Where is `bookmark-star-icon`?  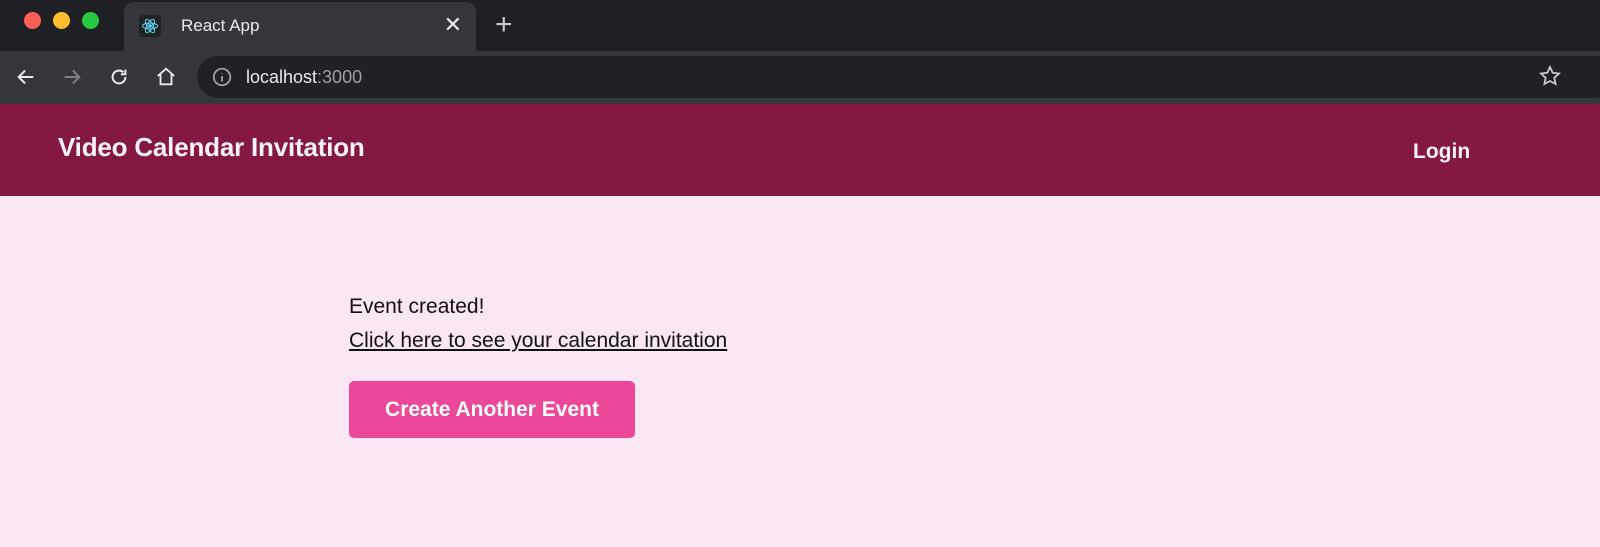
bookmark-star-icon is located at coordinates (1550, 78).